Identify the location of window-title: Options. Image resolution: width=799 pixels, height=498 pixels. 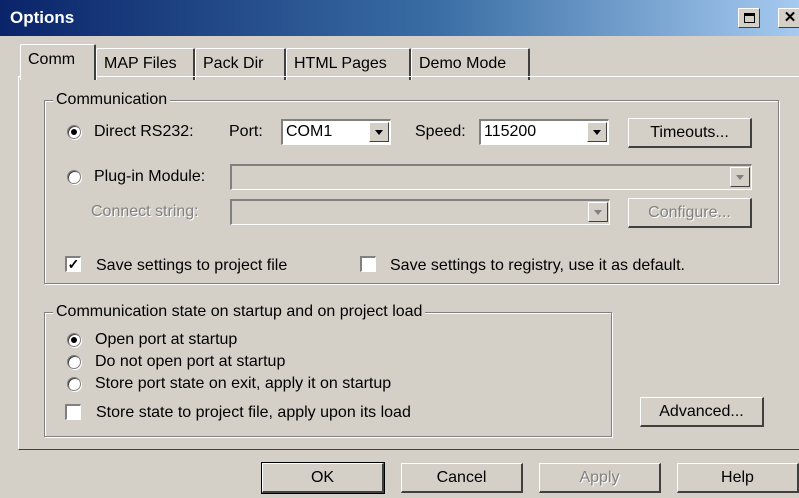
(42, 17).